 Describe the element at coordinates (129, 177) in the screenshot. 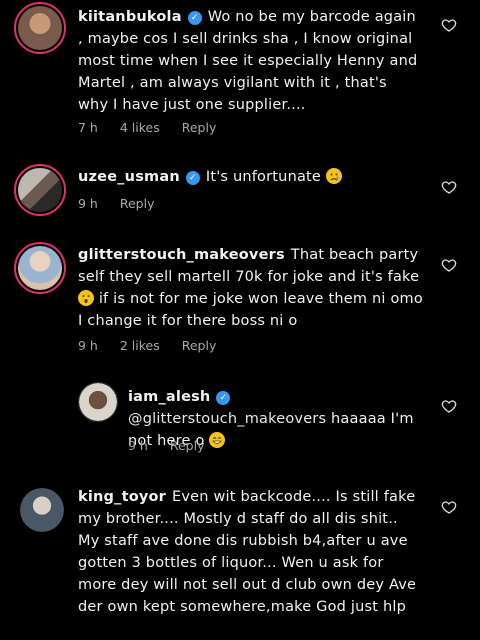

I see `username: uzee_usman` at that location.